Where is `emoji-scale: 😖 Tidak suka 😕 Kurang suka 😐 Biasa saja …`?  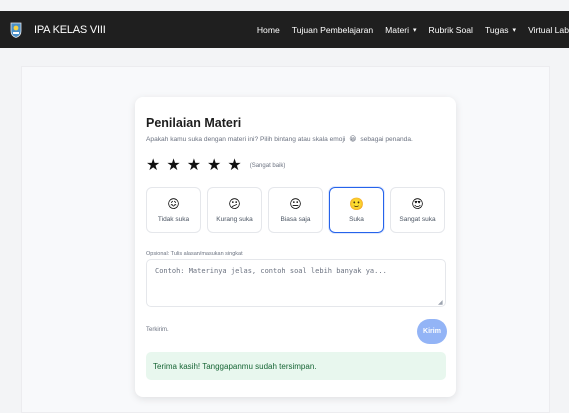
emoji-scale: 😖 Tidak suka 😕 Kurang suka 😐 Biasa saja … is located at coordinates (298, 210).